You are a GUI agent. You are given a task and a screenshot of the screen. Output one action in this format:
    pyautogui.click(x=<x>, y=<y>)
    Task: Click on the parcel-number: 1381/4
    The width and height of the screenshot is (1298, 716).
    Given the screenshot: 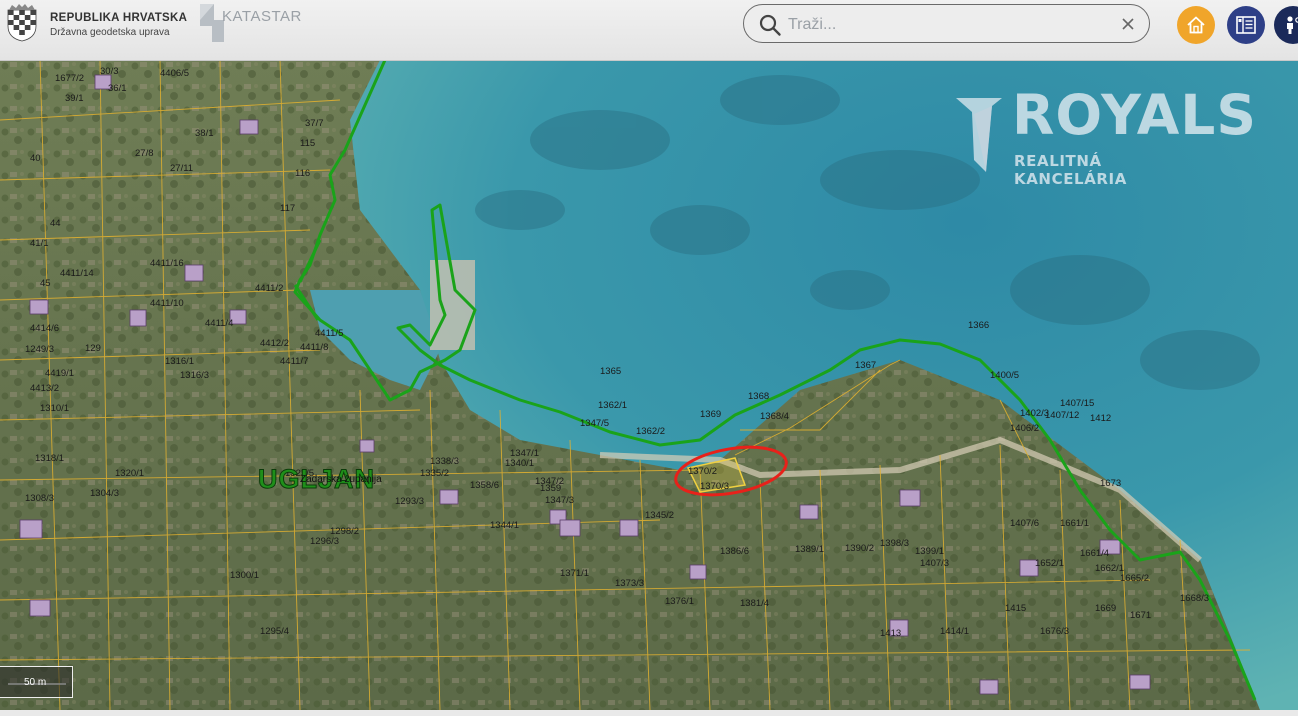 What is the action you would take?
    pyautogui.click(x=754, y=603)
    